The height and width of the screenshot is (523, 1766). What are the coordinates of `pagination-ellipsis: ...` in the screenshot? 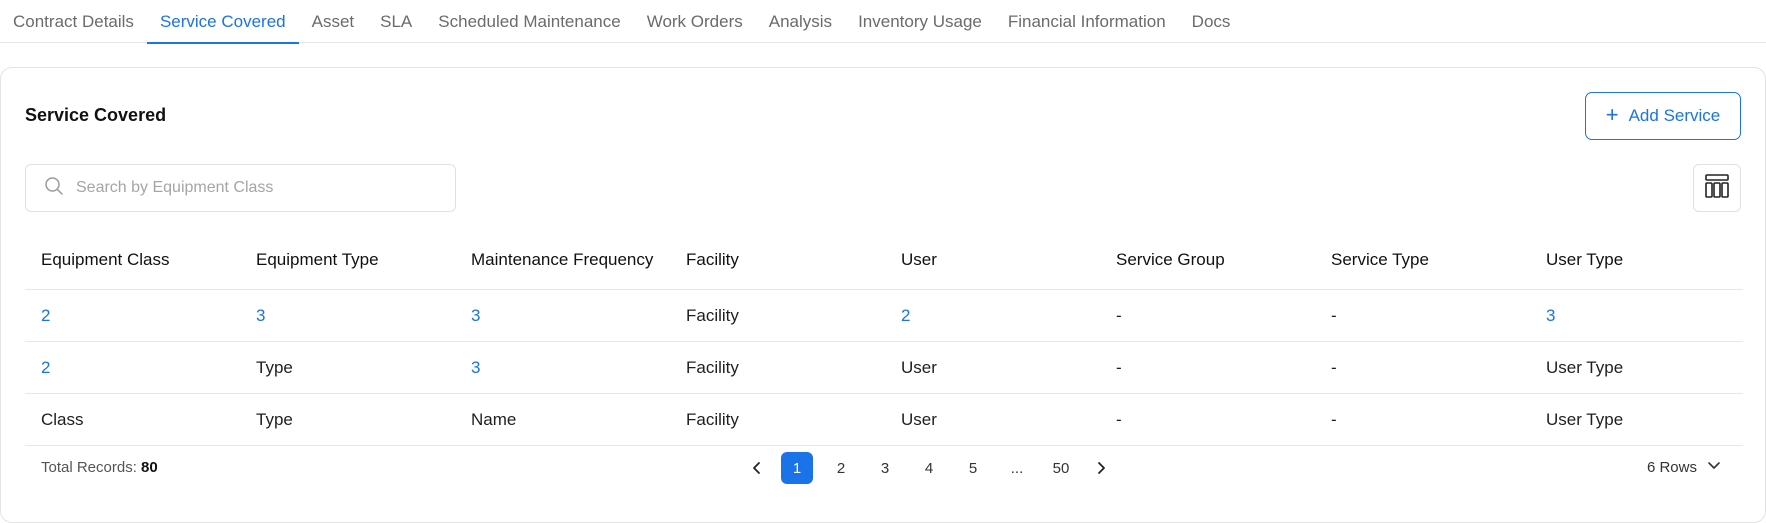 It's located at (1017, 468).